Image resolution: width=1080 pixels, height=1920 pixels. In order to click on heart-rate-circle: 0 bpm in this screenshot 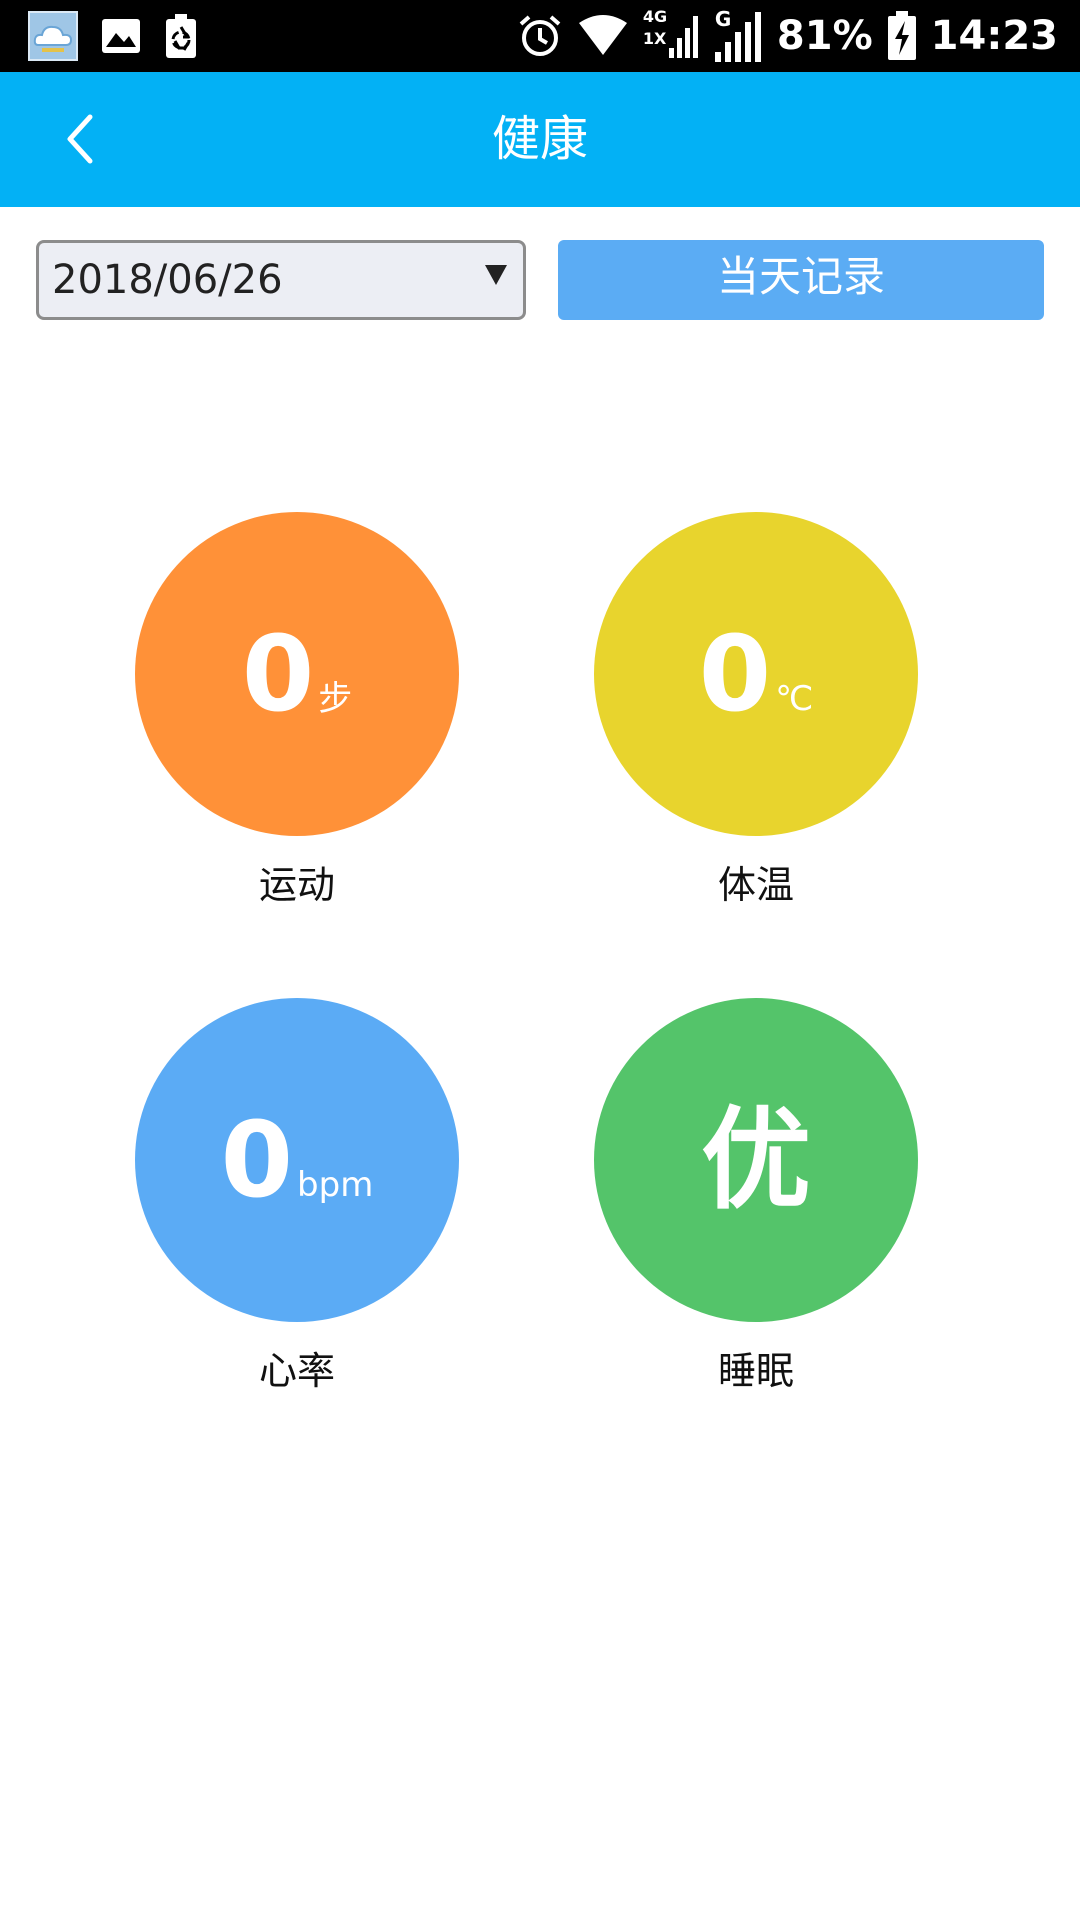, I will do `click(297, 1160)`.